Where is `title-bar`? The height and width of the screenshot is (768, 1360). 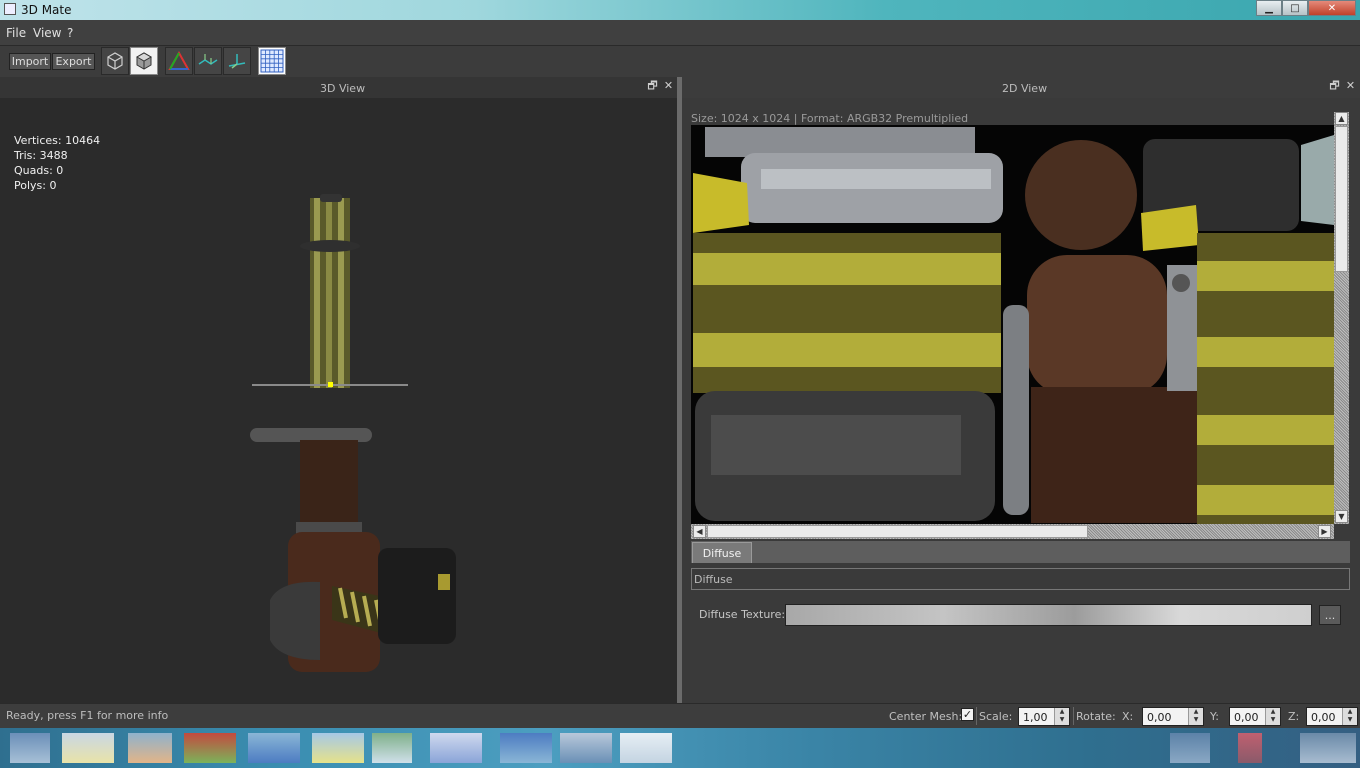
title-bar is located at coordinates (680, 10).